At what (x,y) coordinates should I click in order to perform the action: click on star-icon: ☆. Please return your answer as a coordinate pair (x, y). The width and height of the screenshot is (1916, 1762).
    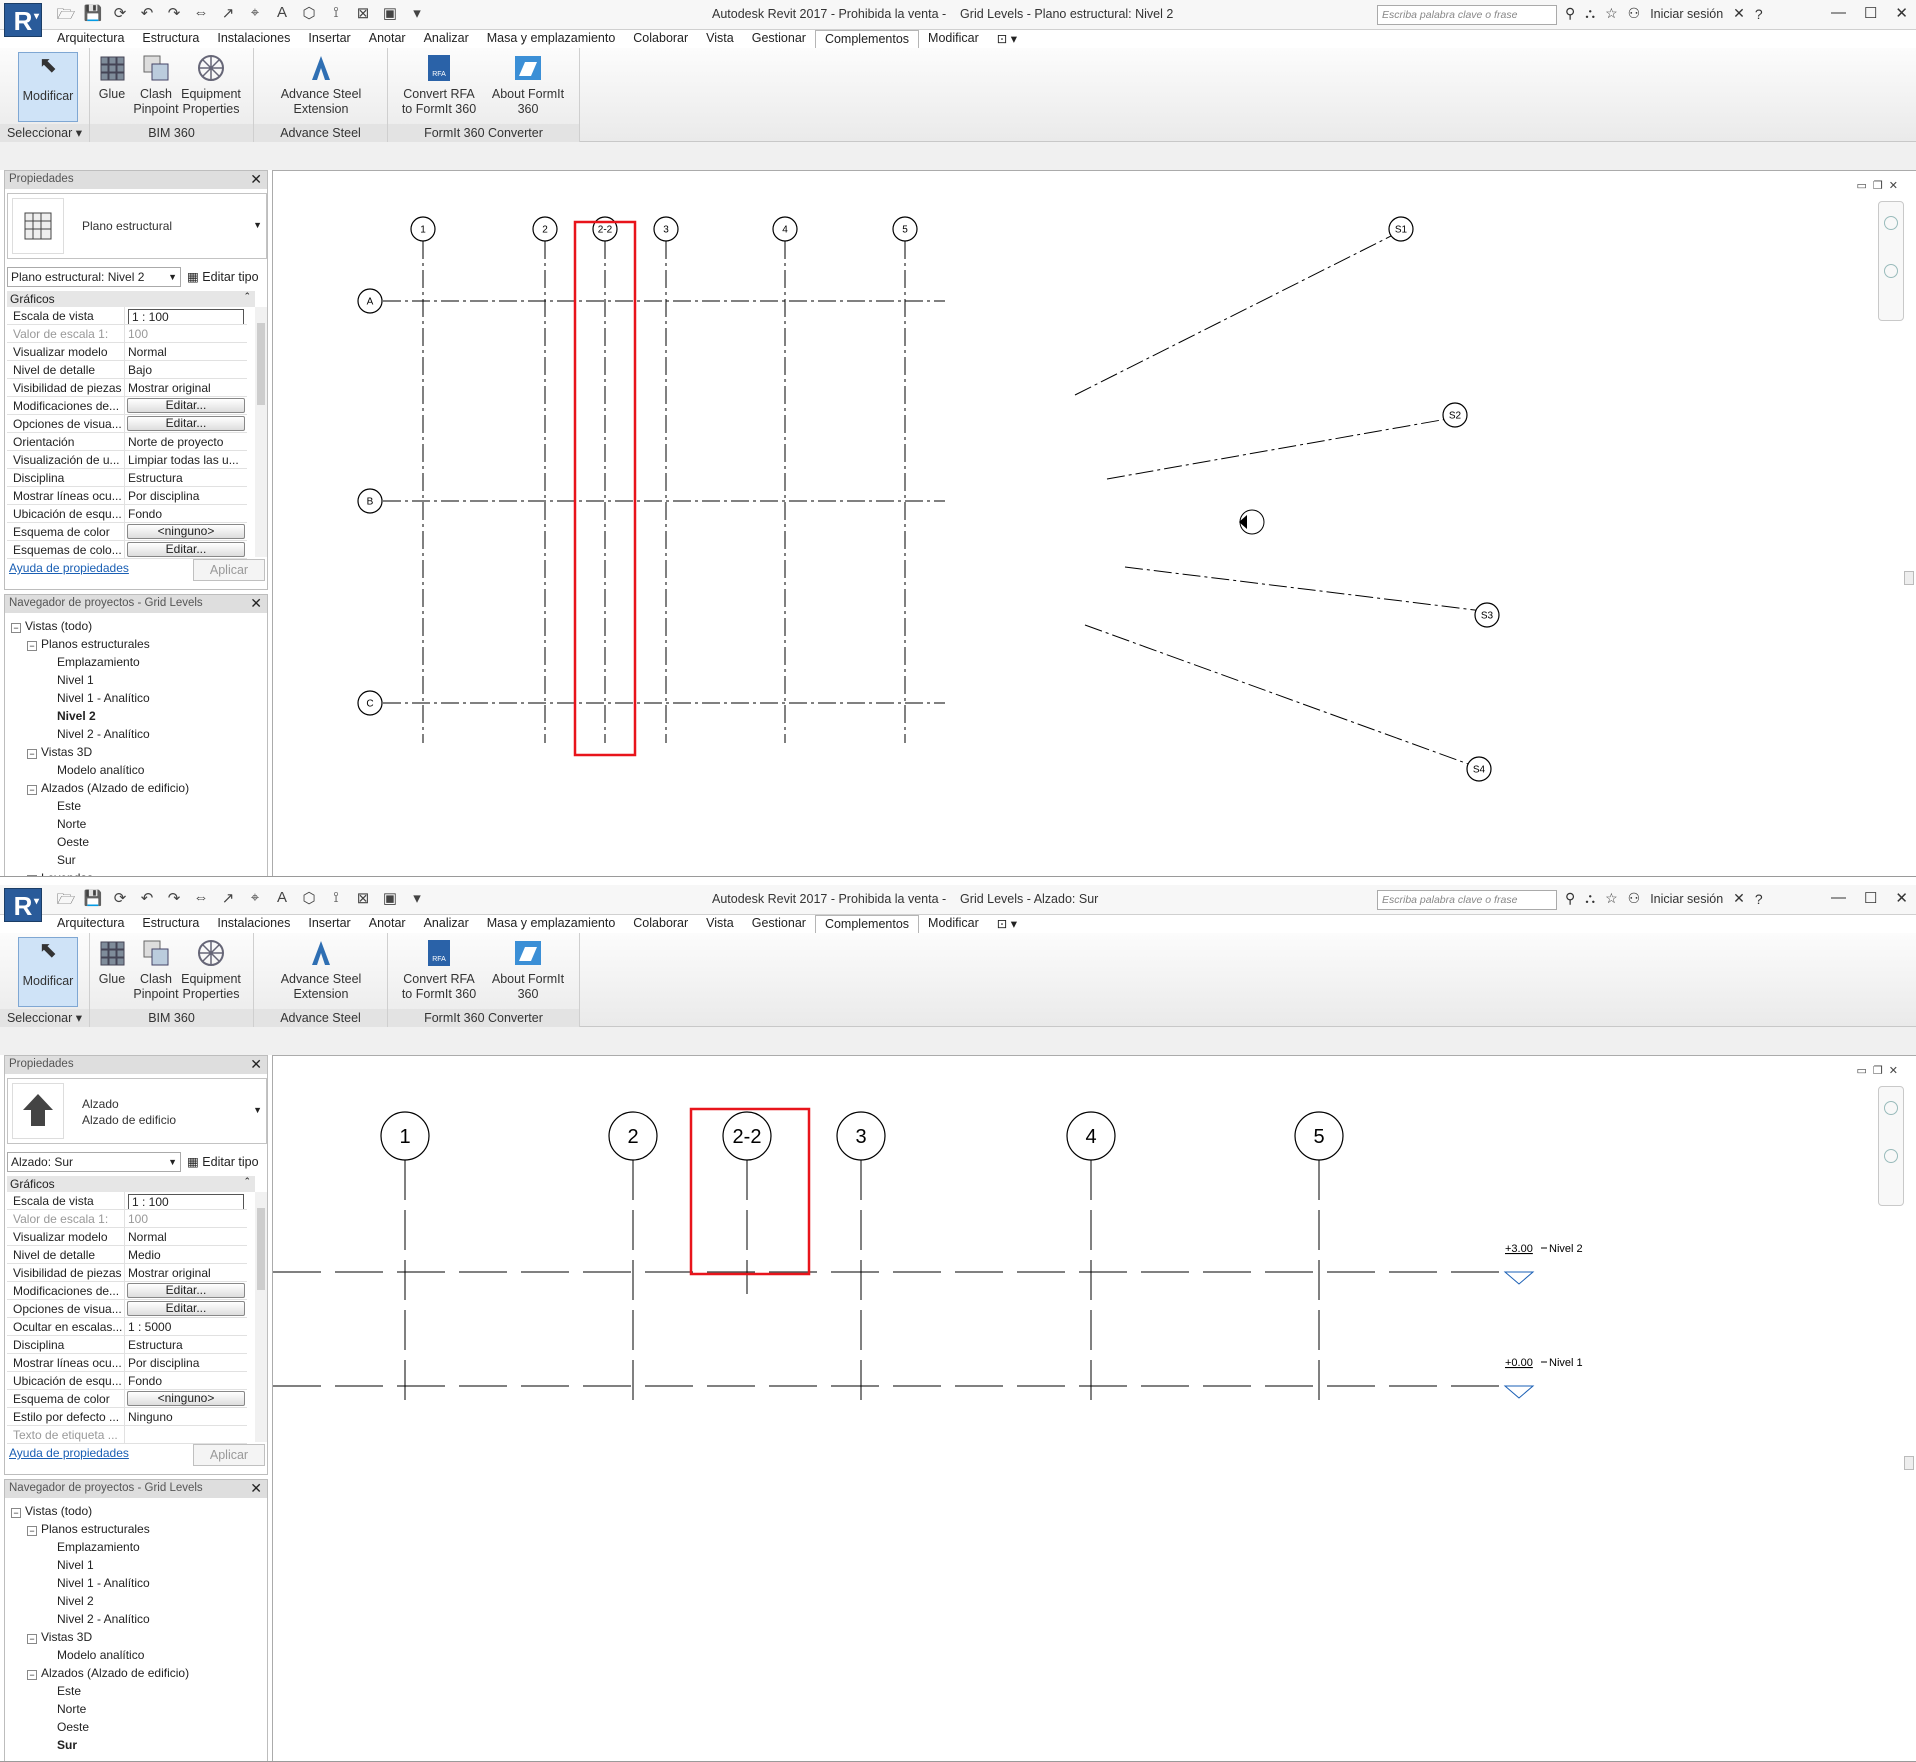
    Looking at the image, I should click on (1611, 13).